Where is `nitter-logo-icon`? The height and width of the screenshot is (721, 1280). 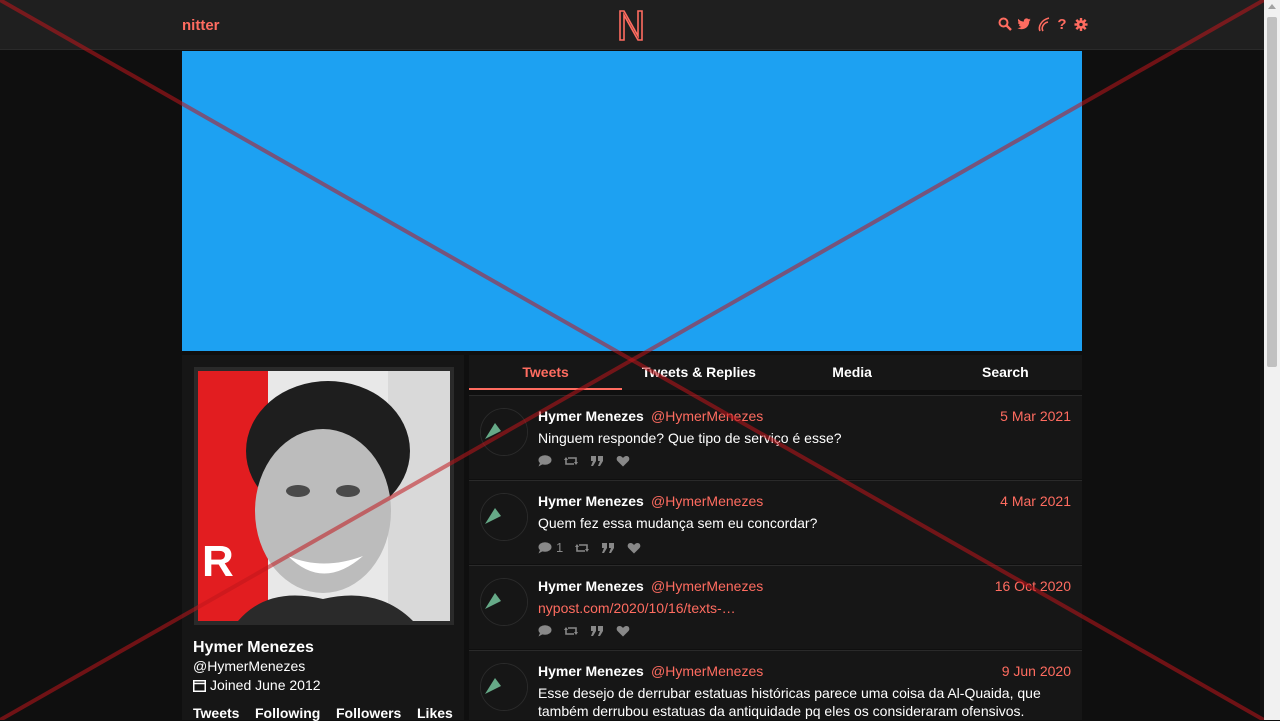
nitter-logo-icon is located at coordinates (631, 25).